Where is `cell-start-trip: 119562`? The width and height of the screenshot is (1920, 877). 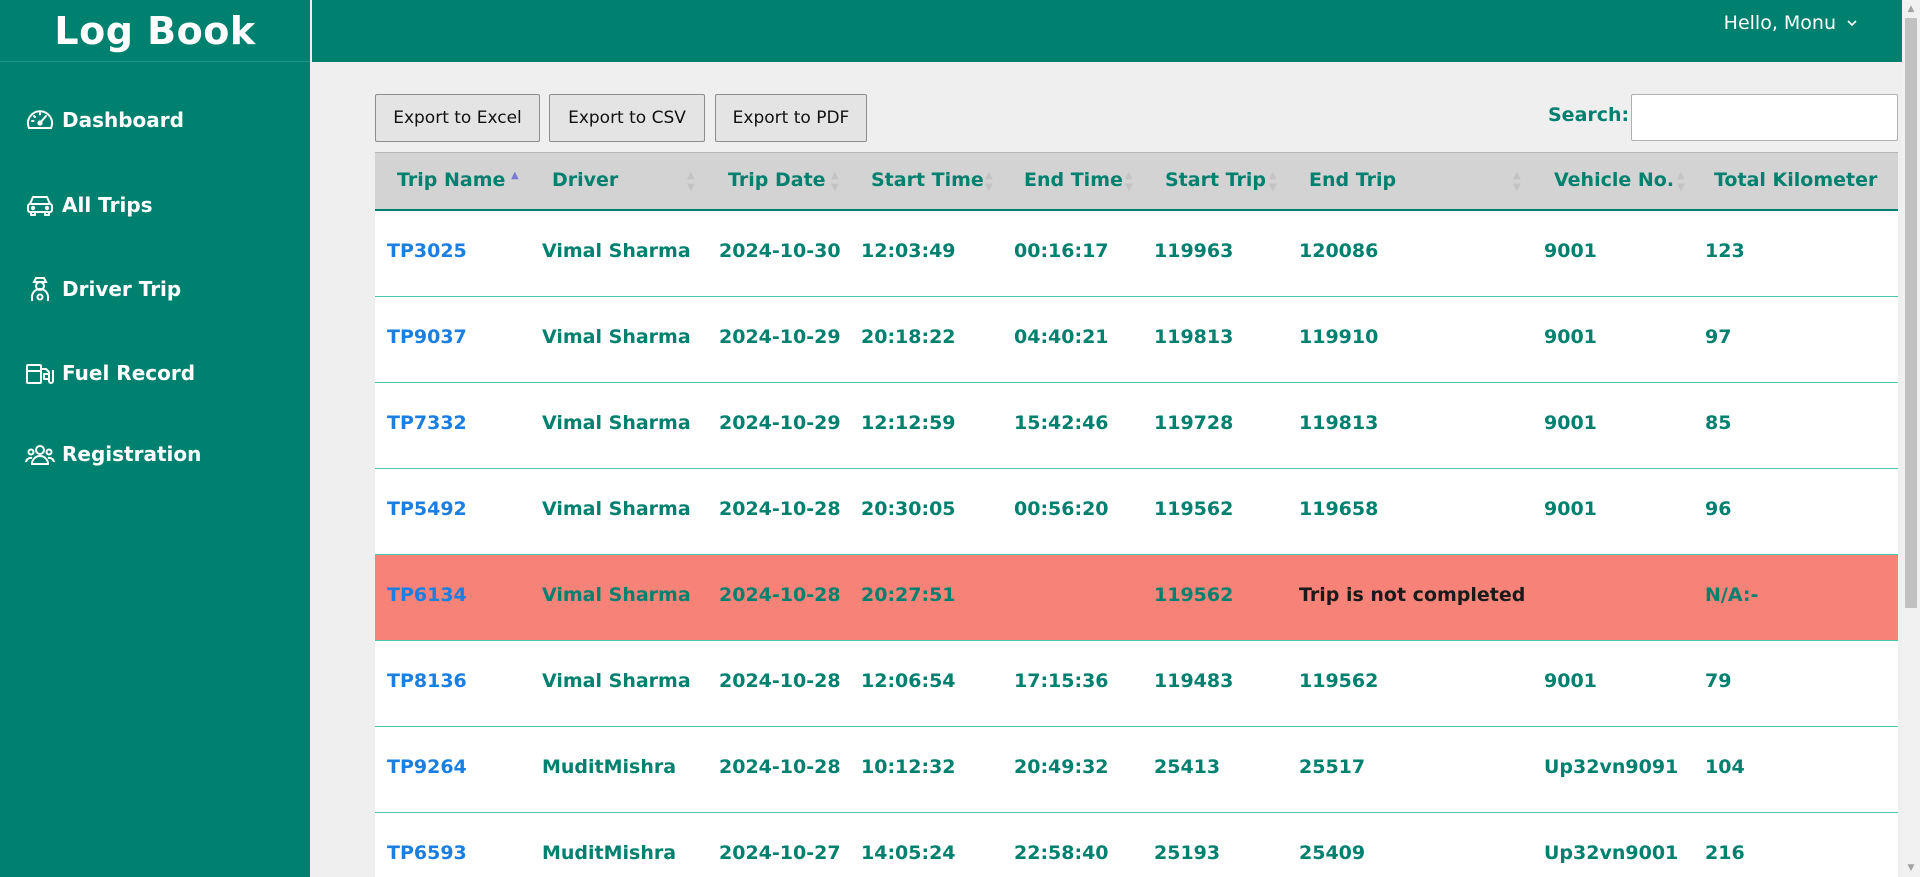 cell-start-trip: 119562 is located at coordinates (1194, 509).